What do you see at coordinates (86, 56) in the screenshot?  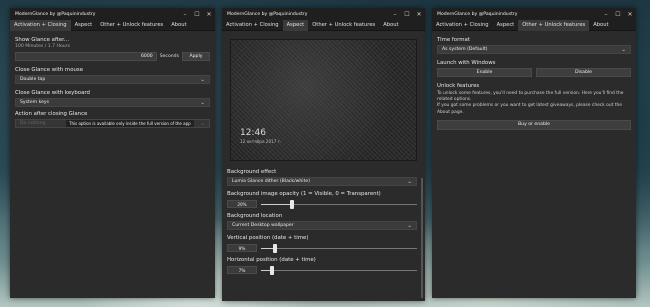 I see `seconds-input: 6000` at bounding box center [86, 56].